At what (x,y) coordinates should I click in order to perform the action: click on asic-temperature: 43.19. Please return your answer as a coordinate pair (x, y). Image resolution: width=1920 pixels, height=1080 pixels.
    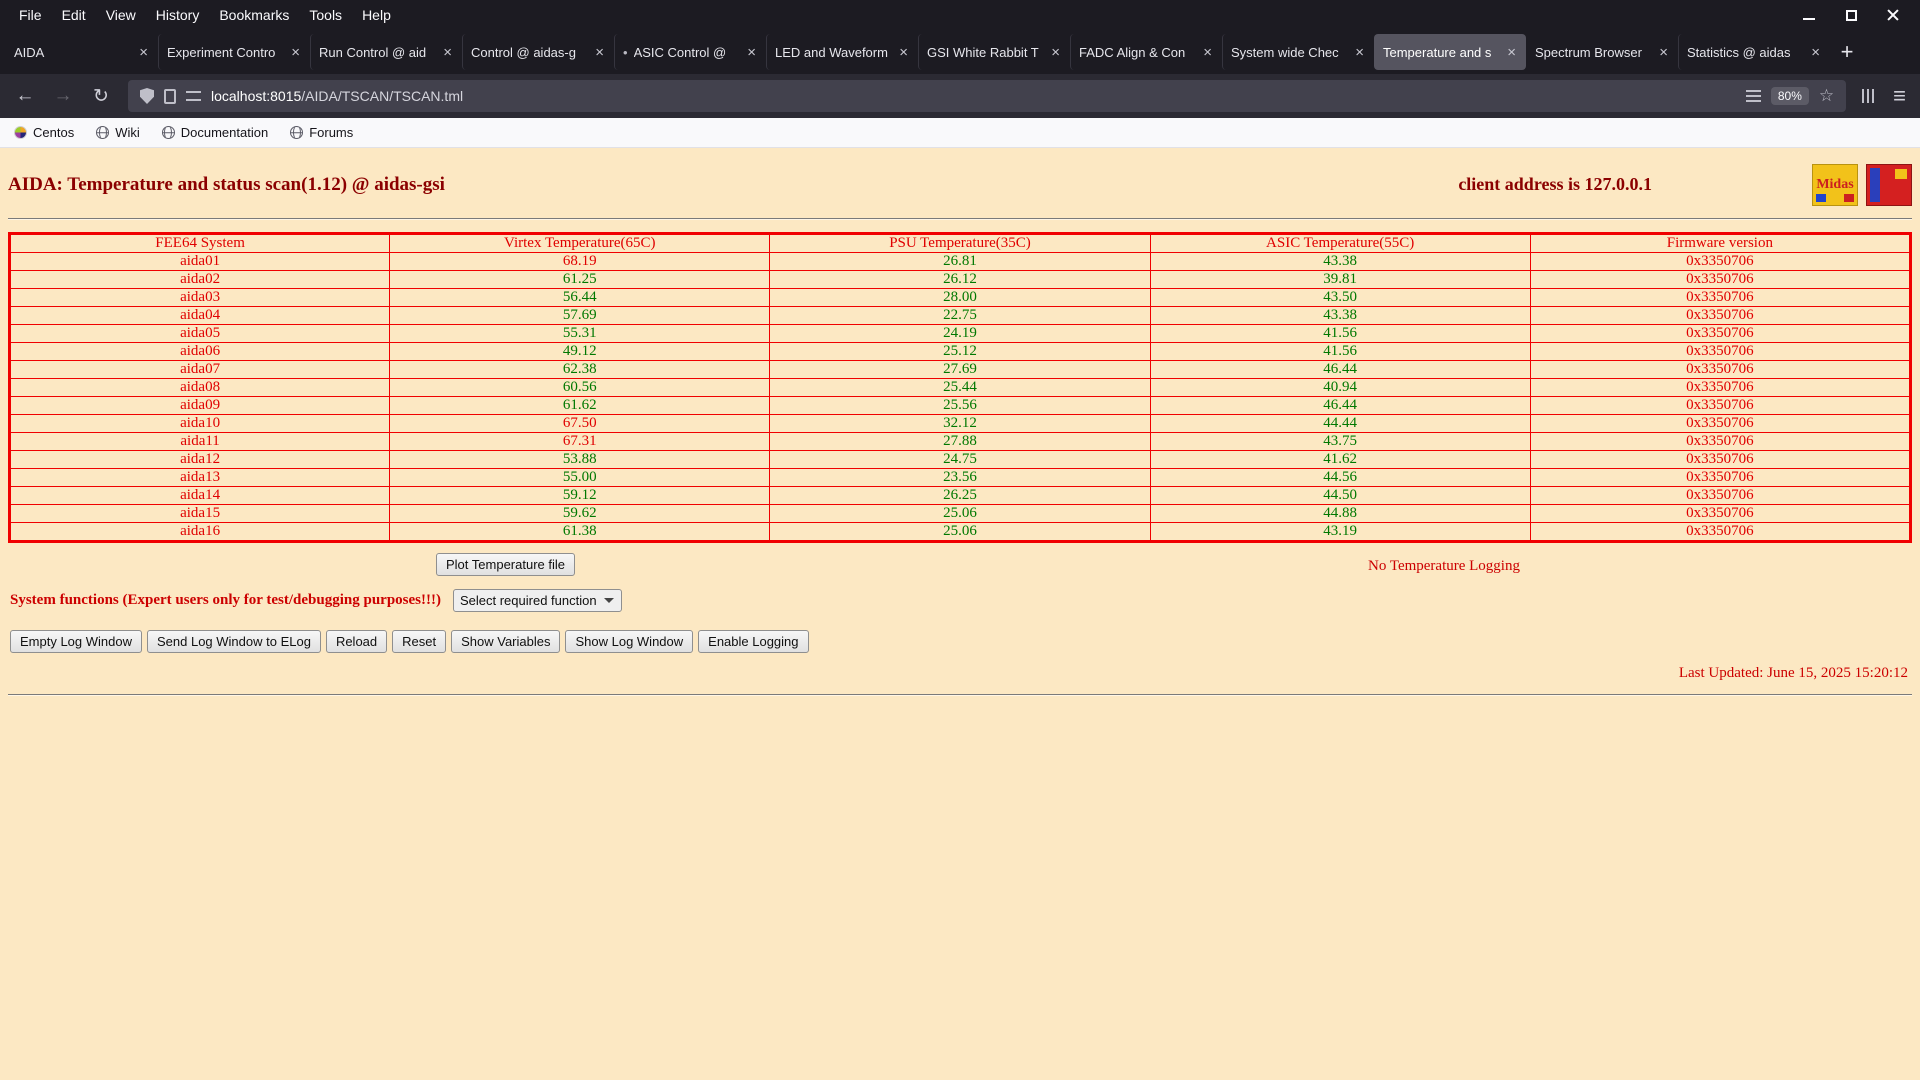
    Looking at the image, I should click on (1340, 532).